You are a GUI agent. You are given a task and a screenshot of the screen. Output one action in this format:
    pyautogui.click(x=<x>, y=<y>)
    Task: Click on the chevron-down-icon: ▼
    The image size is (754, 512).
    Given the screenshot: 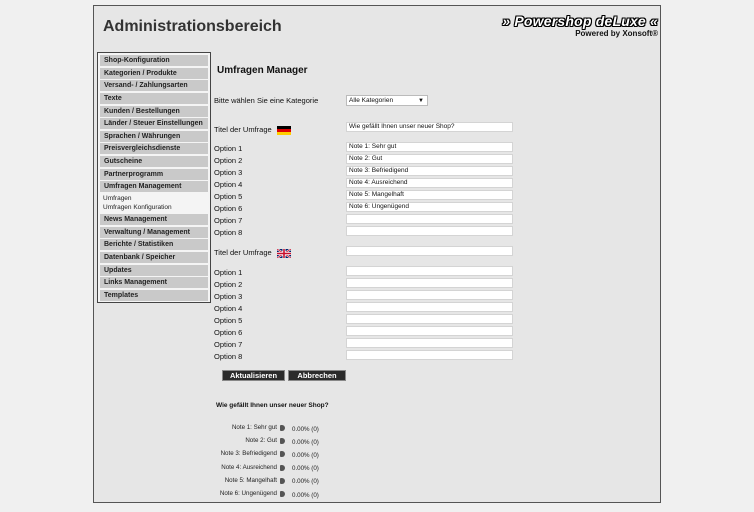 What is the action you would take?
    pyautogui.click(x=421, y=101)
    